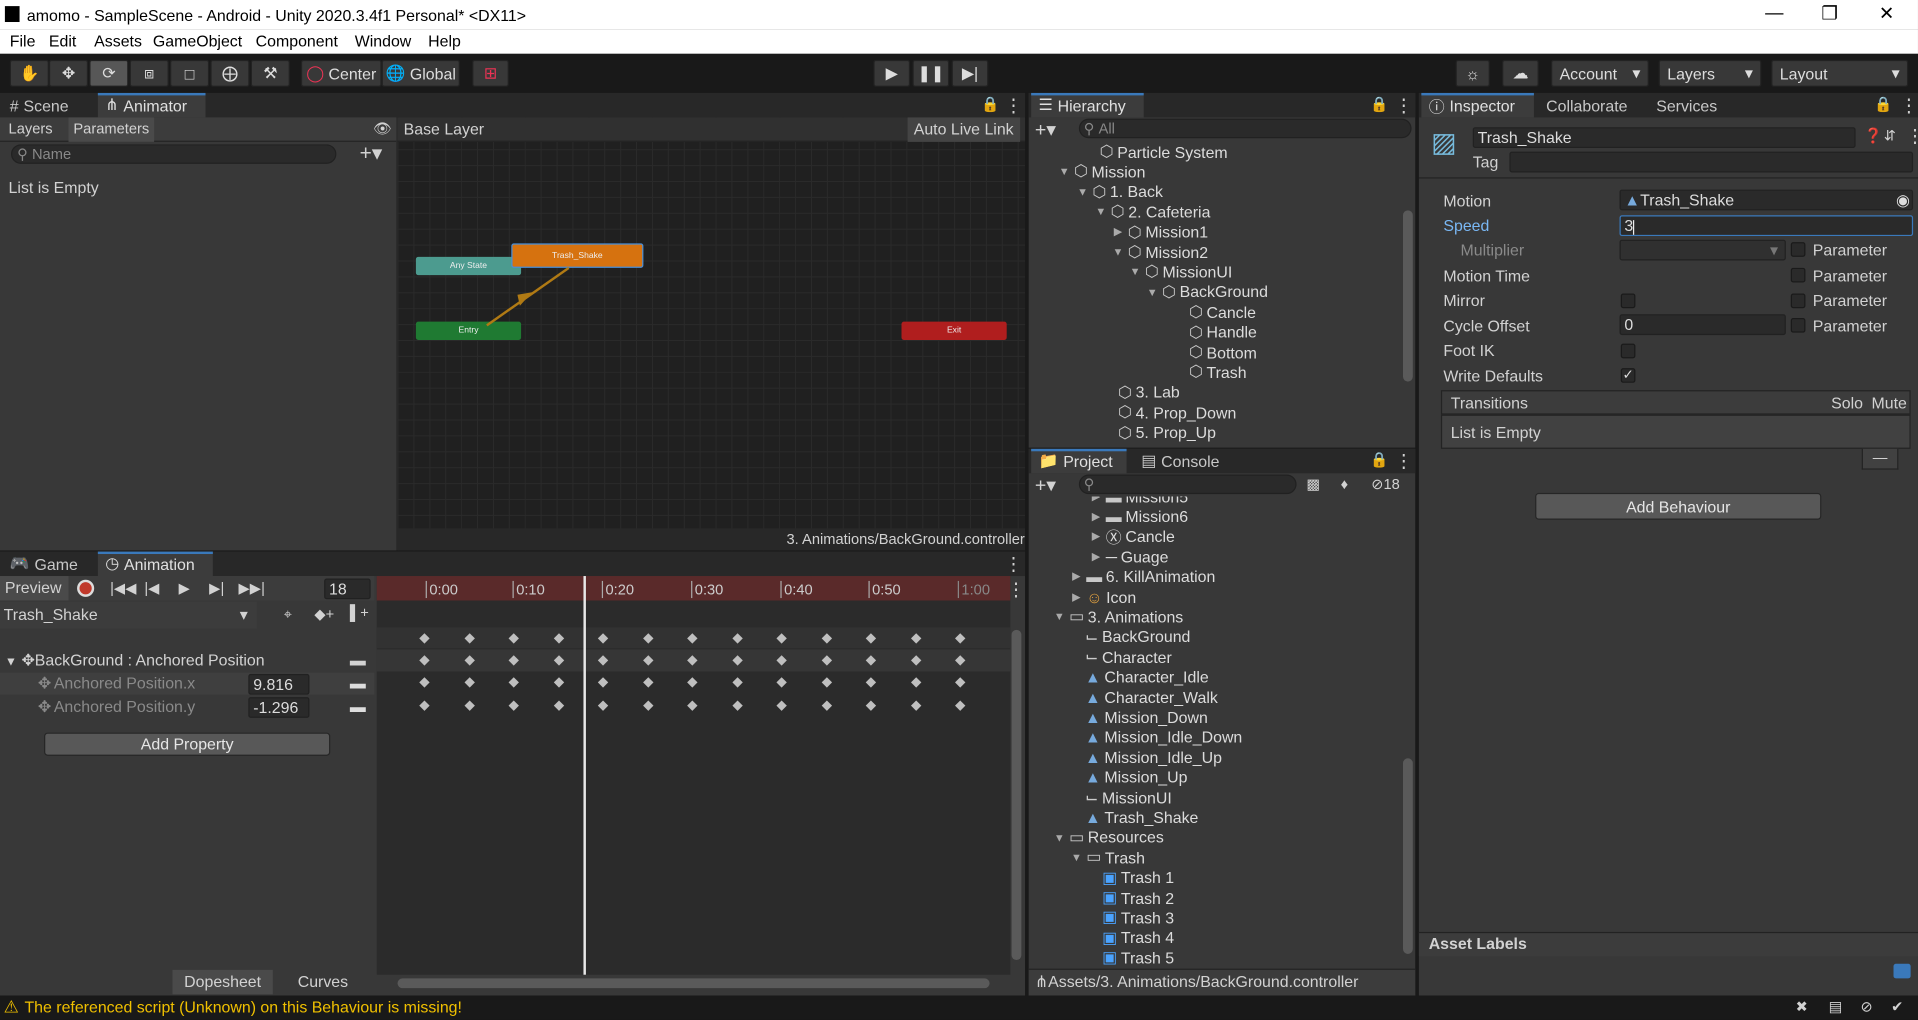  Describe the element at coordinates (187, 707) in the screenshot. I see `property-row-y: ✥ Anchored Position.y ▬` at that location.